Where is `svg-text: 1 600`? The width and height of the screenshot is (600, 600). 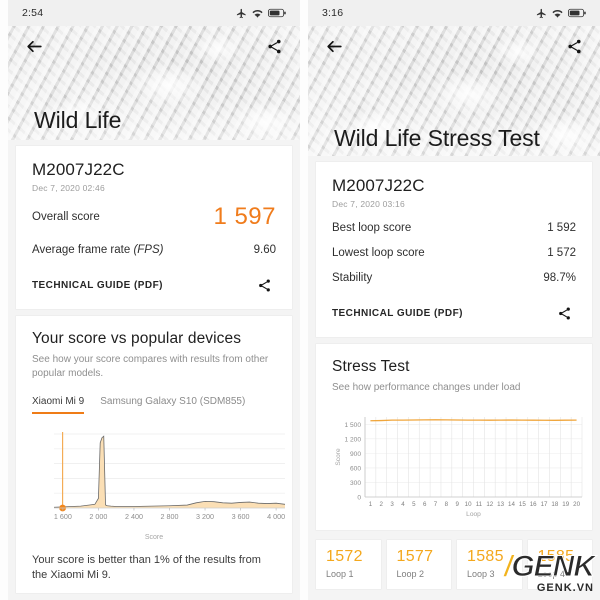 svg-text: 1 600 is located at coordinates (63, 516).